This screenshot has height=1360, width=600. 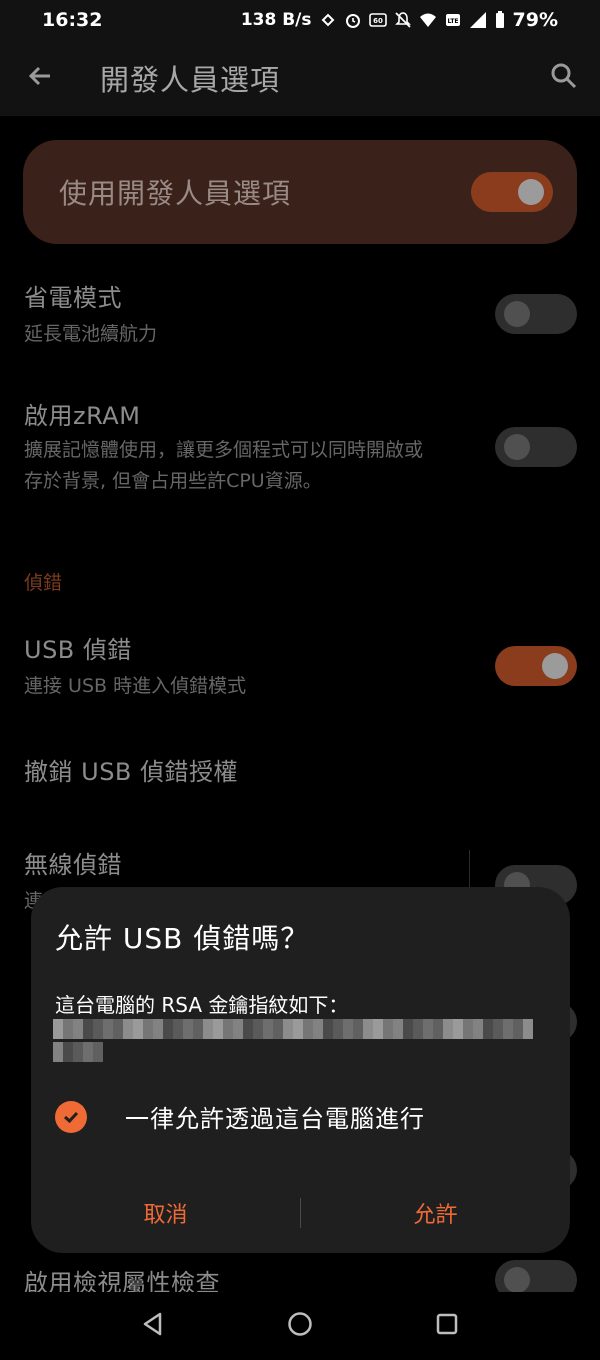 I want to click on svg-text: LTE, so click(x=452, y=21).